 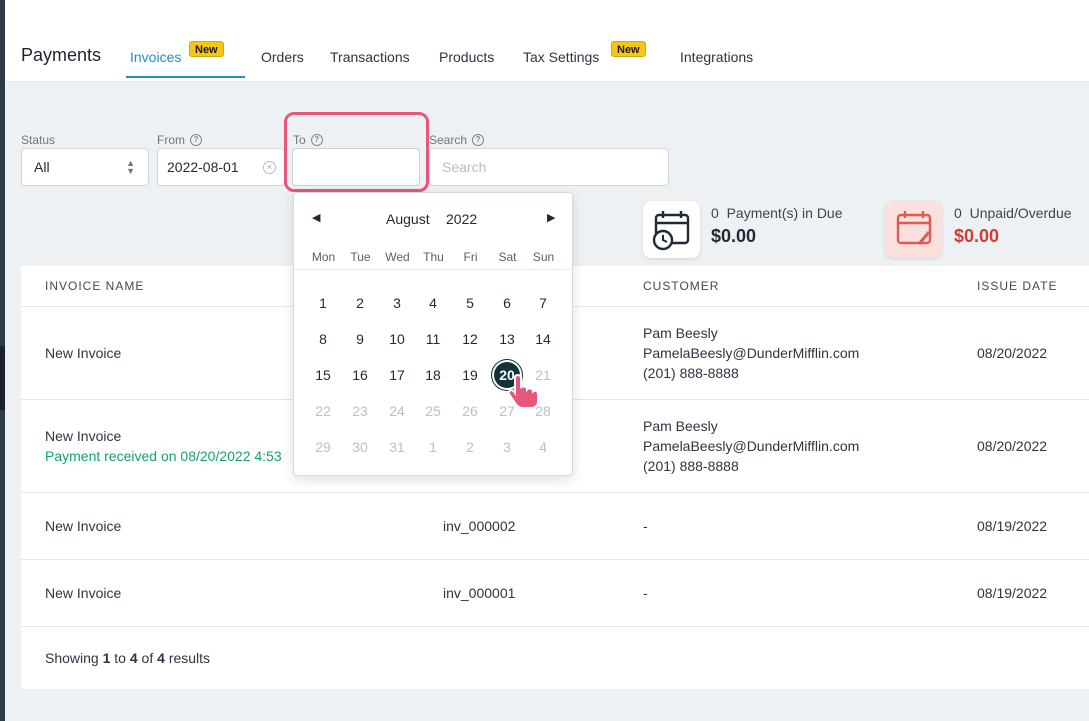 I want to click on status-label: Status, so click(x=38, y=140).